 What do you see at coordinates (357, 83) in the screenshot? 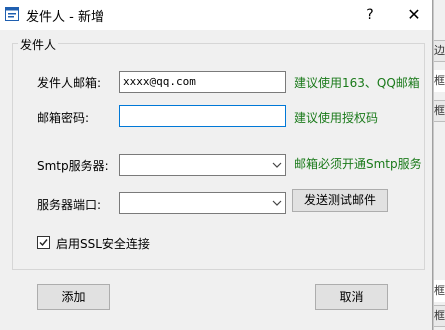
I see `email-hint: 建议使用163、QQ邮箱` at bounding box center [357, 83].